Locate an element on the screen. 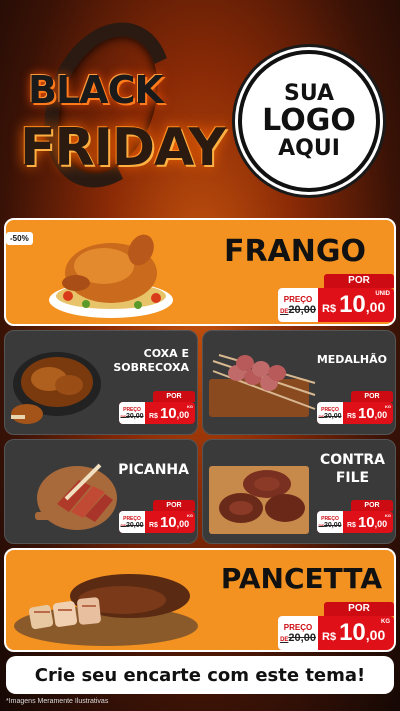  logo-placeholder: SUA LOGO AQUI is located at coordinates (309, 121).